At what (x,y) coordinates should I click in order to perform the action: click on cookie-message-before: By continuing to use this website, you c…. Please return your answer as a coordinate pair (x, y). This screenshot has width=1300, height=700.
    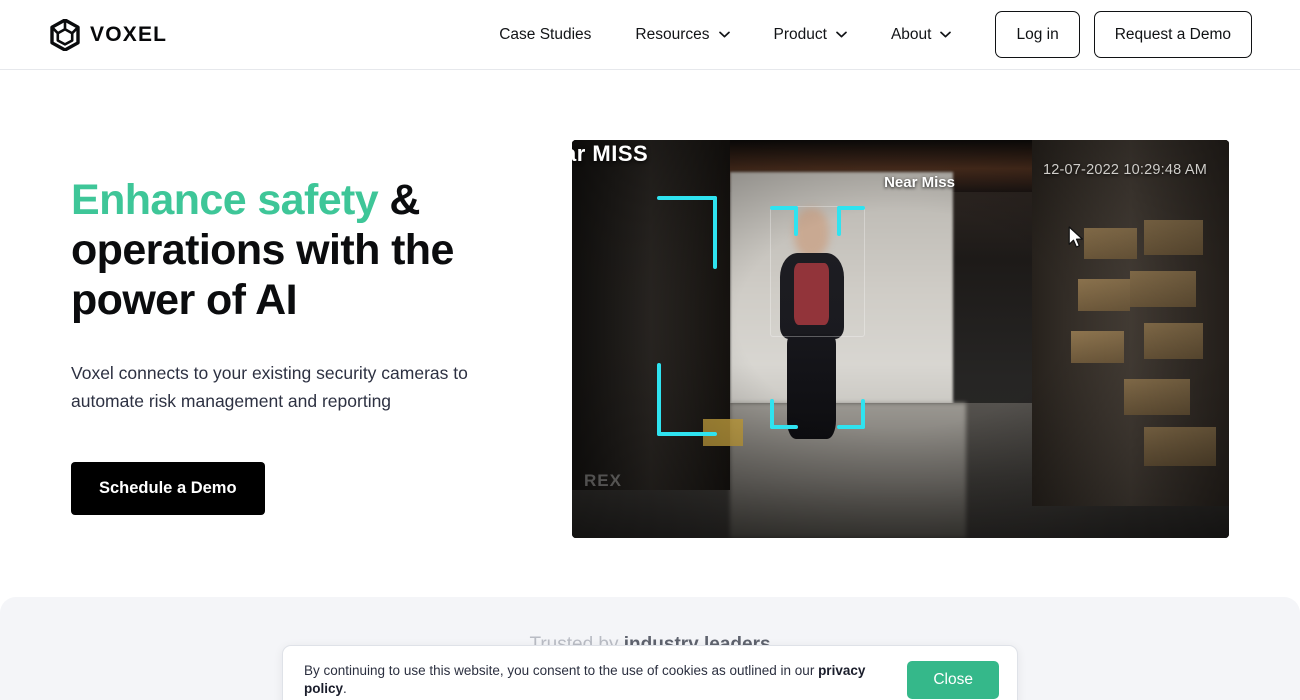
    Looking at the image, I should click on (561, 670).